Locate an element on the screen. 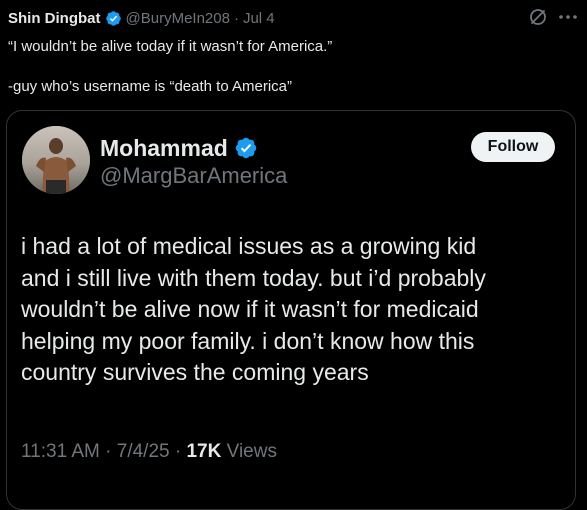 This screenshot has width=587, height=510. quoted-author-name: Mohammad is located at coordinates (164, 148).